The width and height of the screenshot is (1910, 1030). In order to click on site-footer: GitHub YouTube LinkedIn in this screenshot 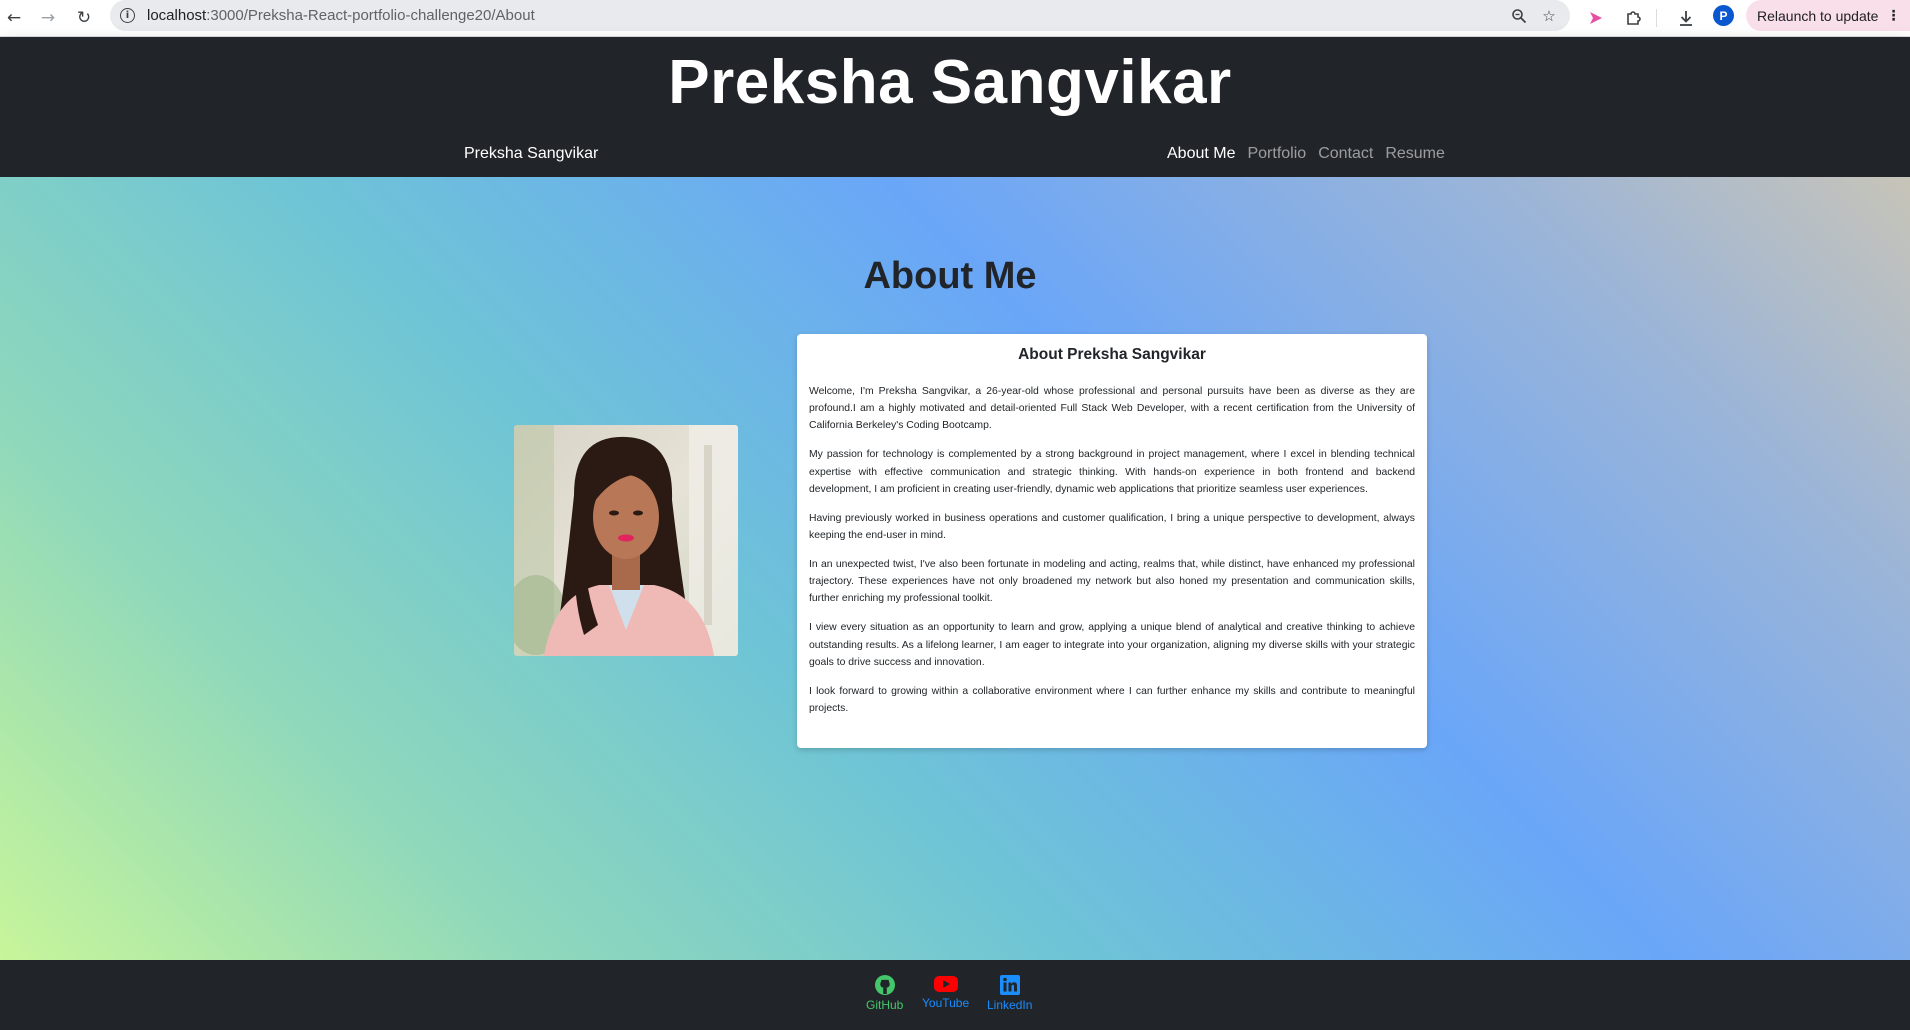, I will do `click(955, 995)`.